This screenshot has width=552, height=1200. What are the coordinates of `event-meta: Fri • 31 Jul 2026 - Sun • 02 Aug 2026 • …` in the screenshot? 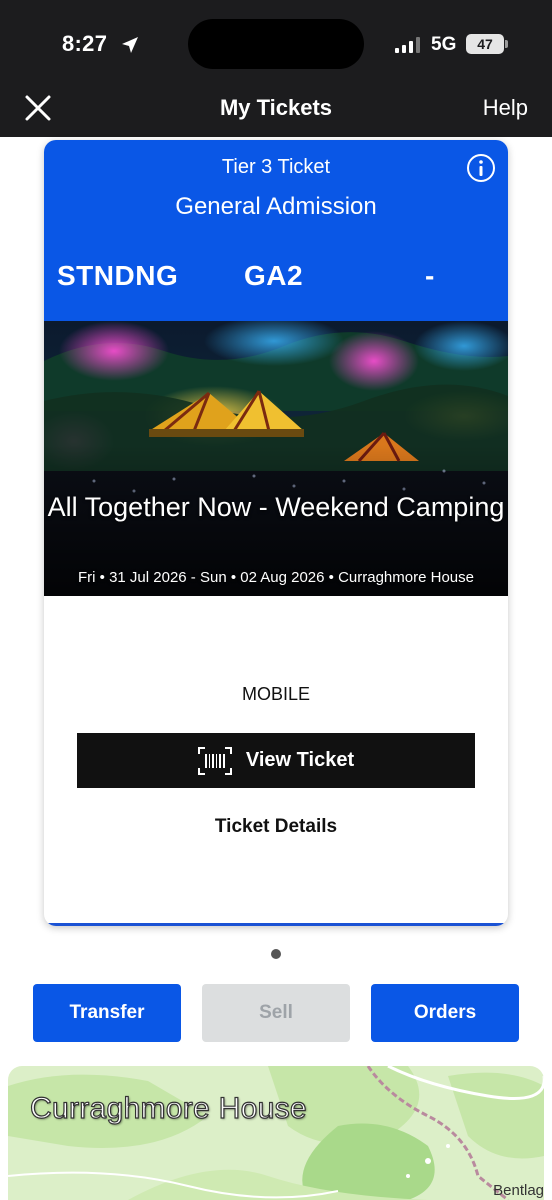 It's located at (276, 577).